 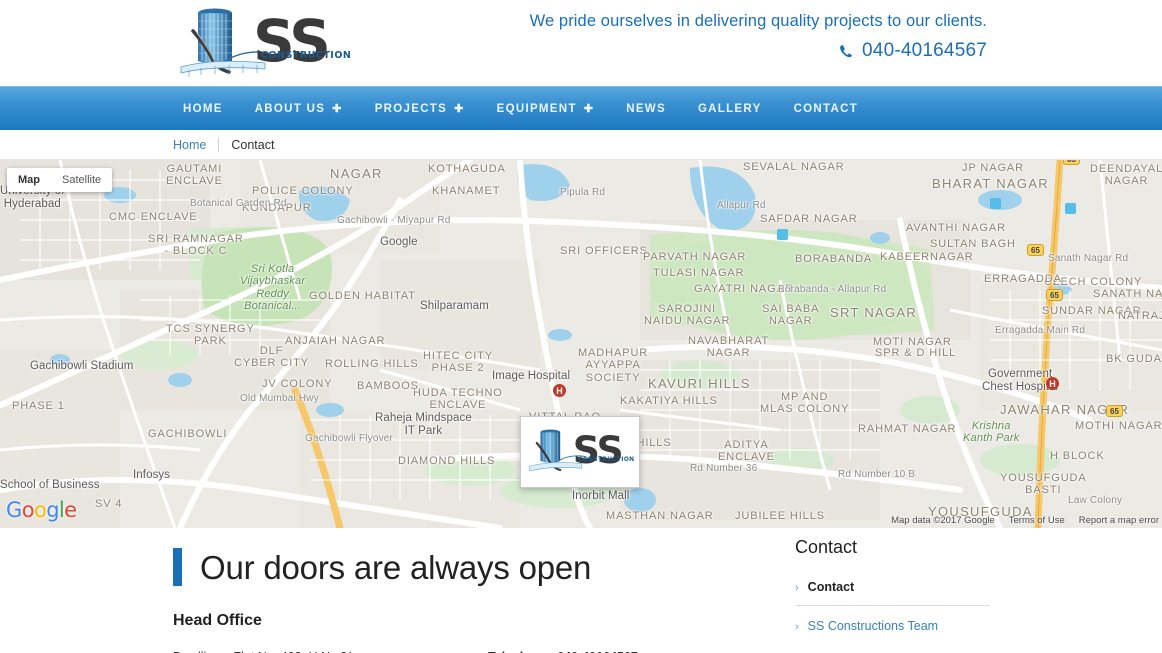 What do you see at coordinates (219, 144) in the screenshot?
I see `breadcrumb-separator` at bounding box center [219, 144].